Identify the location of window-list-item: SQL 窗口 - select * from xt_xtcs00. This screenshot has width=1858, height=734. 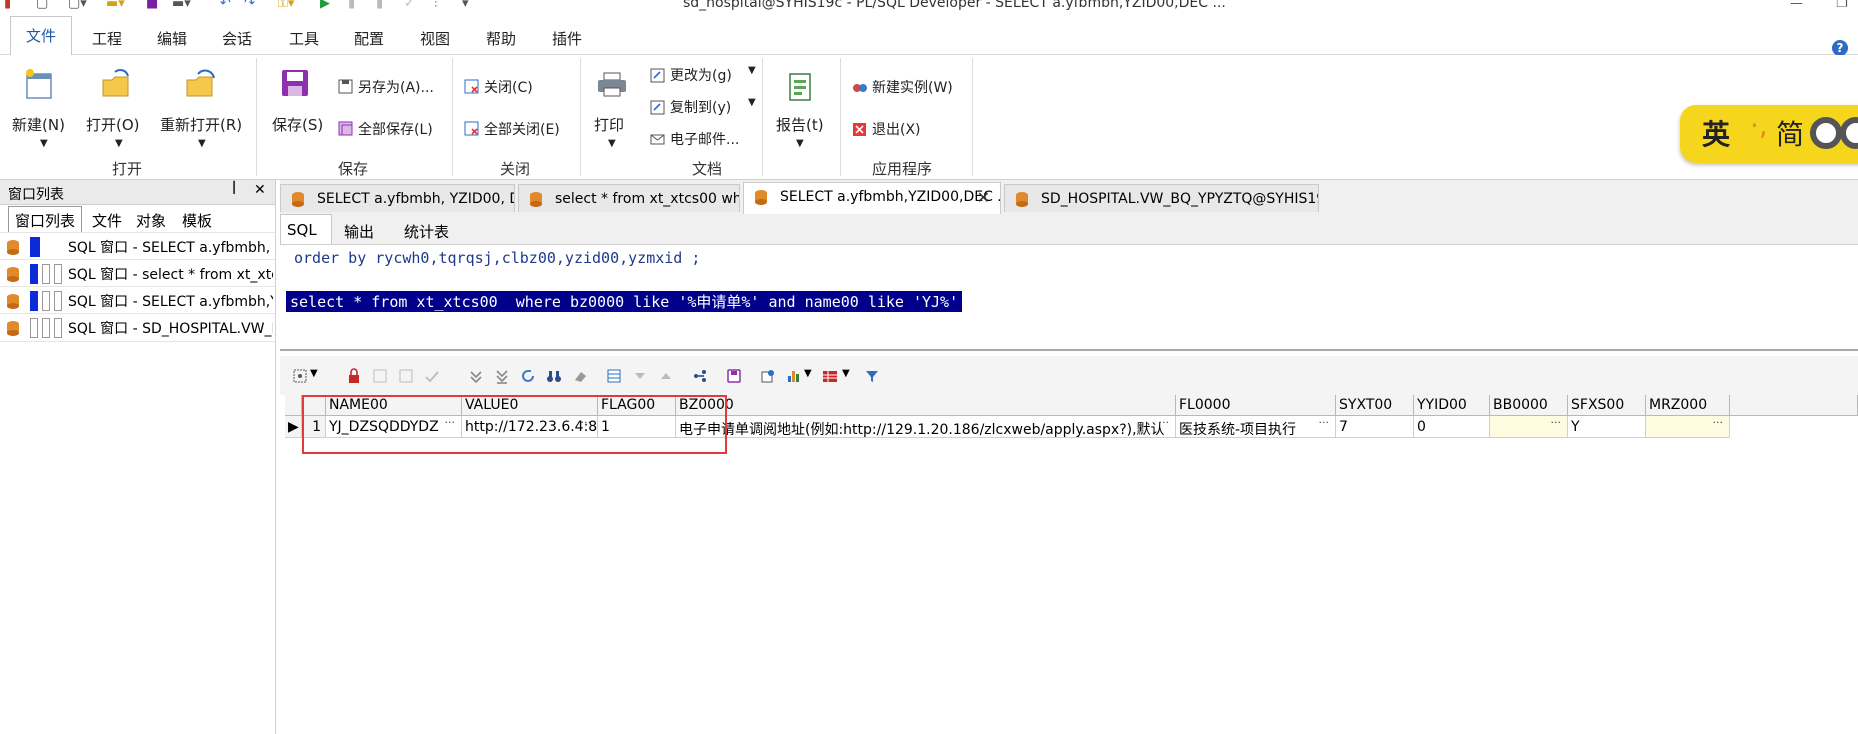
(137, 273).